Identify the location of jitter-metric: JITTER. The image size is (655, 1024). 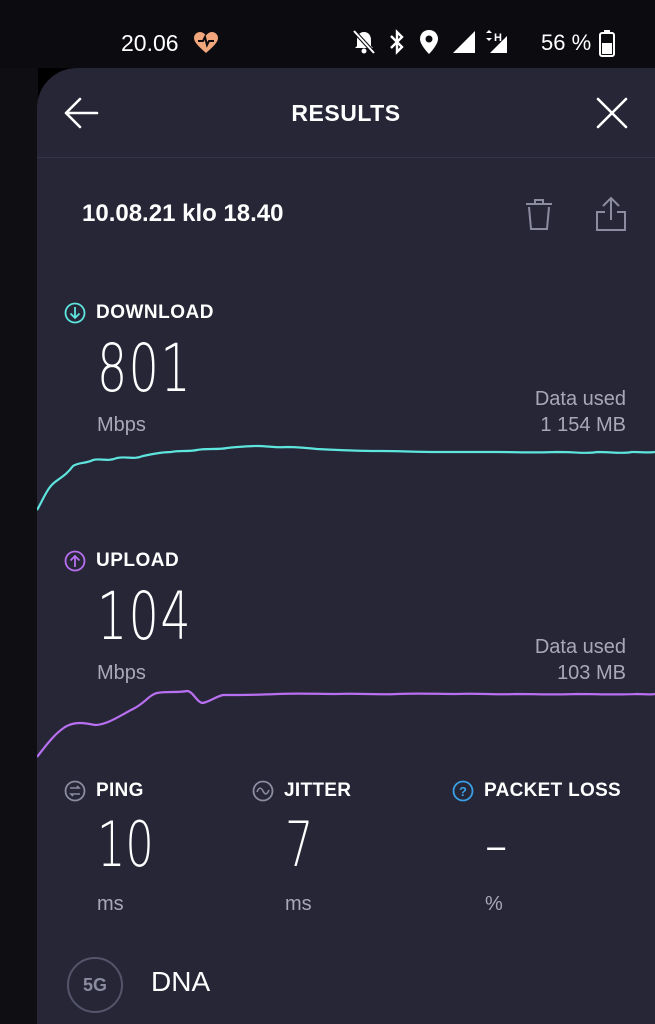
(301, 791).